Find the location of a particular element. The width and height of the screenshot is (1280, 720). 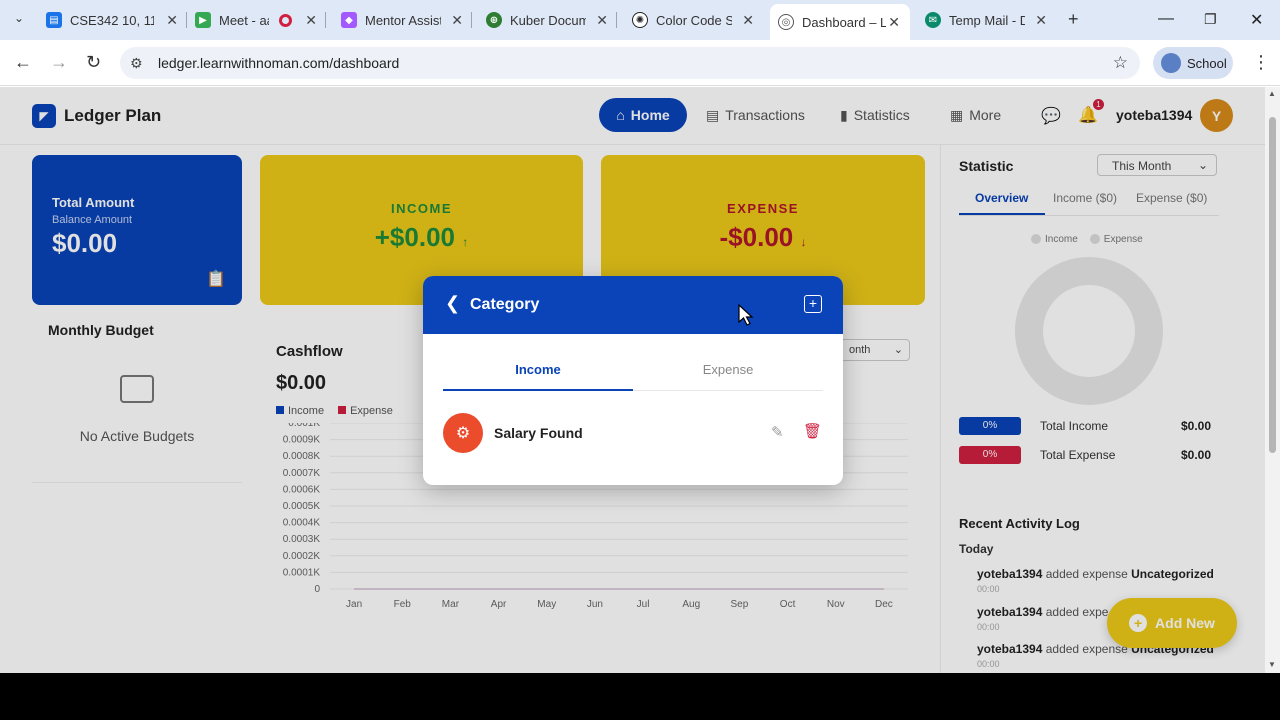

browser-tab: ⊕ Kuber Docum ✕ is located at coordinates (547, 20).